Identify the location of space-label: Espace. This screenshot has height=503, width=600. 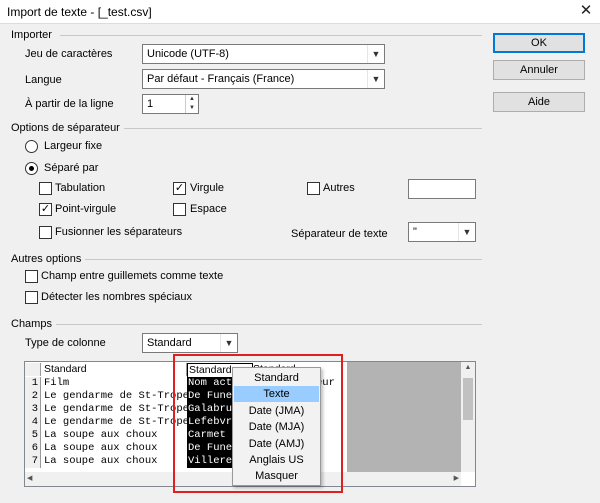
(208, 209).